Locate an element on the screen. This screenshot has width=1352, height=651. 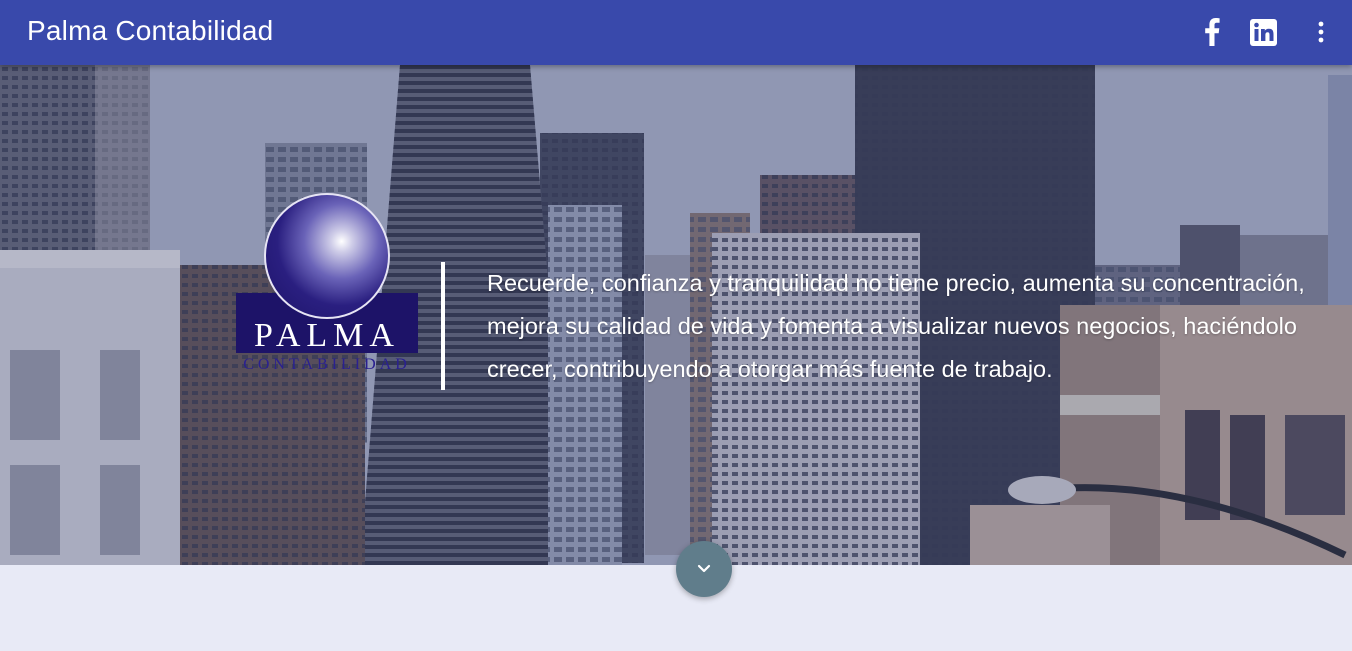
logo-sphere-icon is located at coordinates (327, 256).